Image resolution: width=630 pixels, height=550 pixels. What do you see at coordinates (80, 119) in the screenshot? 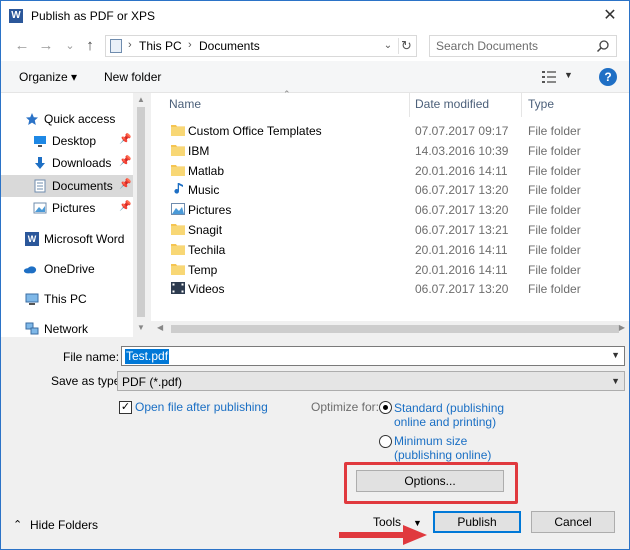
I see `sidebar-item-label: Quick access` at bounding box center [80, 119].